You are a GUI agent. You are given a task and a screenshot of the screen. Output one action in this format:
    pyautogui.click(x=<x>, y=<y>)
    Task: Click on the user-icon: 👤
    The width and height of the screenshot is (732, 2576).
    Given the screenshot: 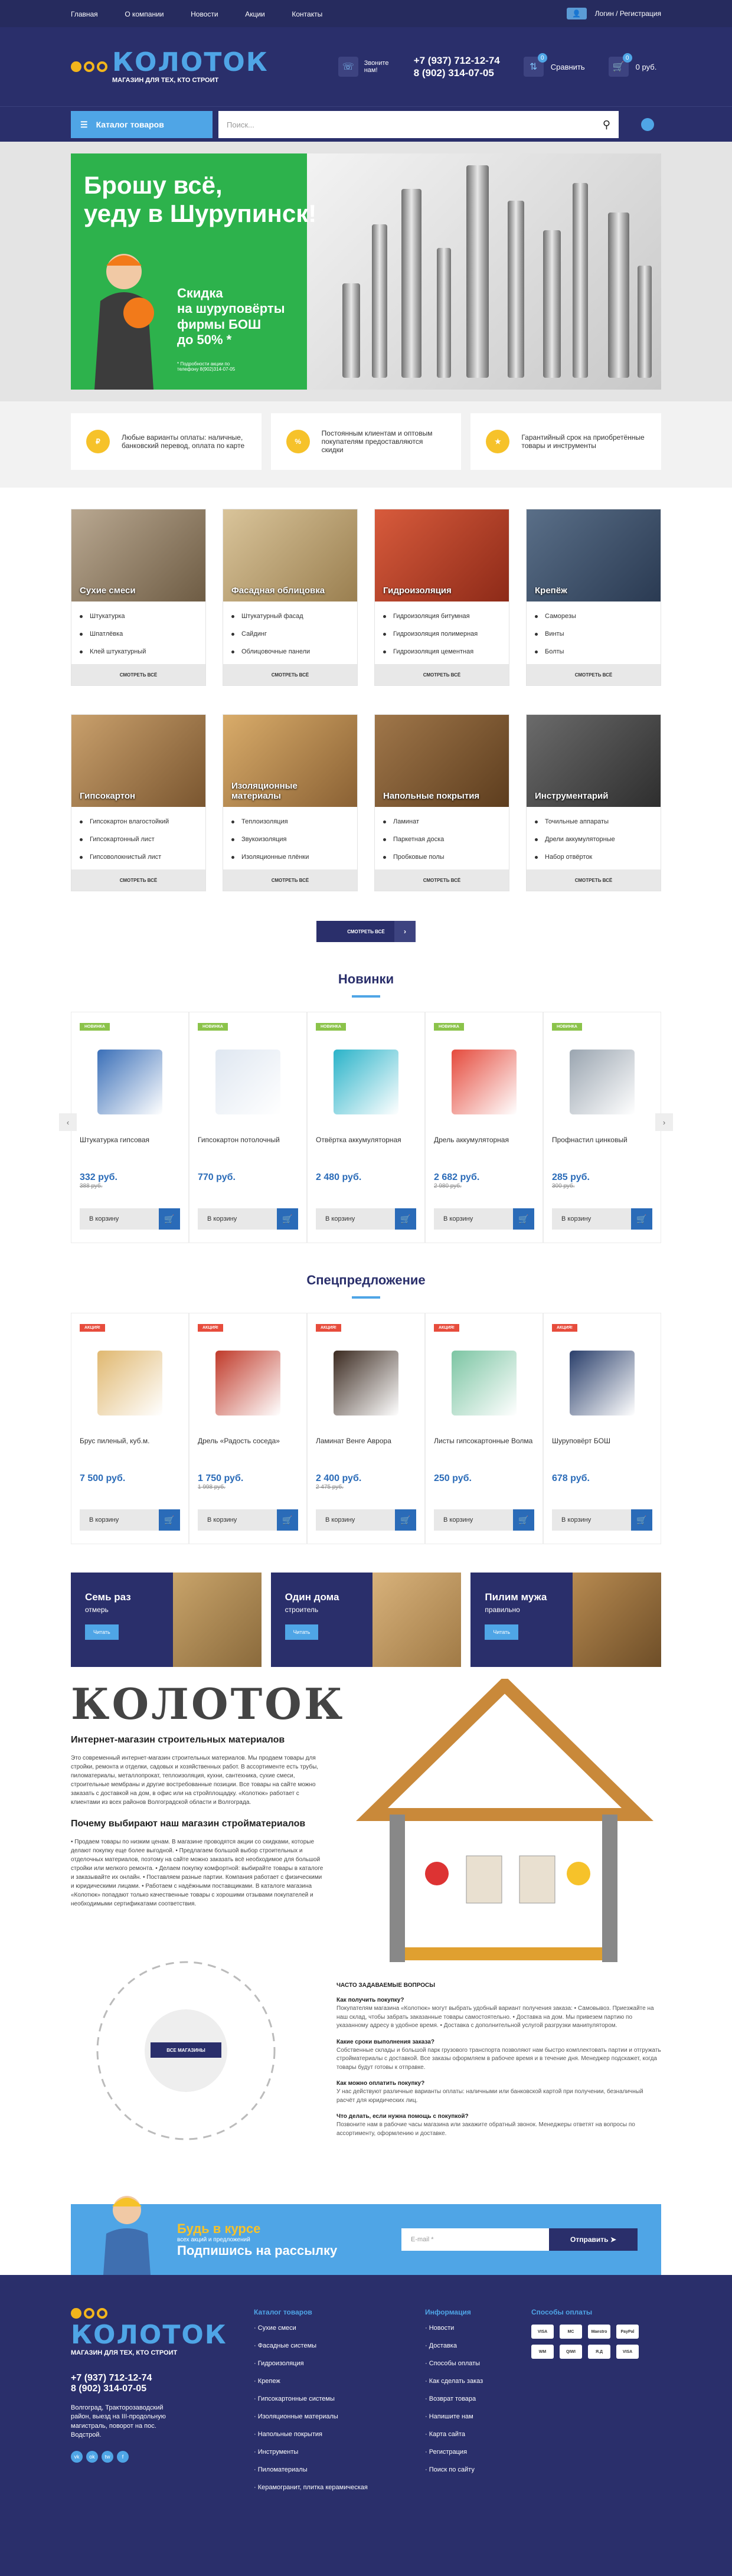 What is the action you would take?
    pyautogui.click(x=576, y=13)
    